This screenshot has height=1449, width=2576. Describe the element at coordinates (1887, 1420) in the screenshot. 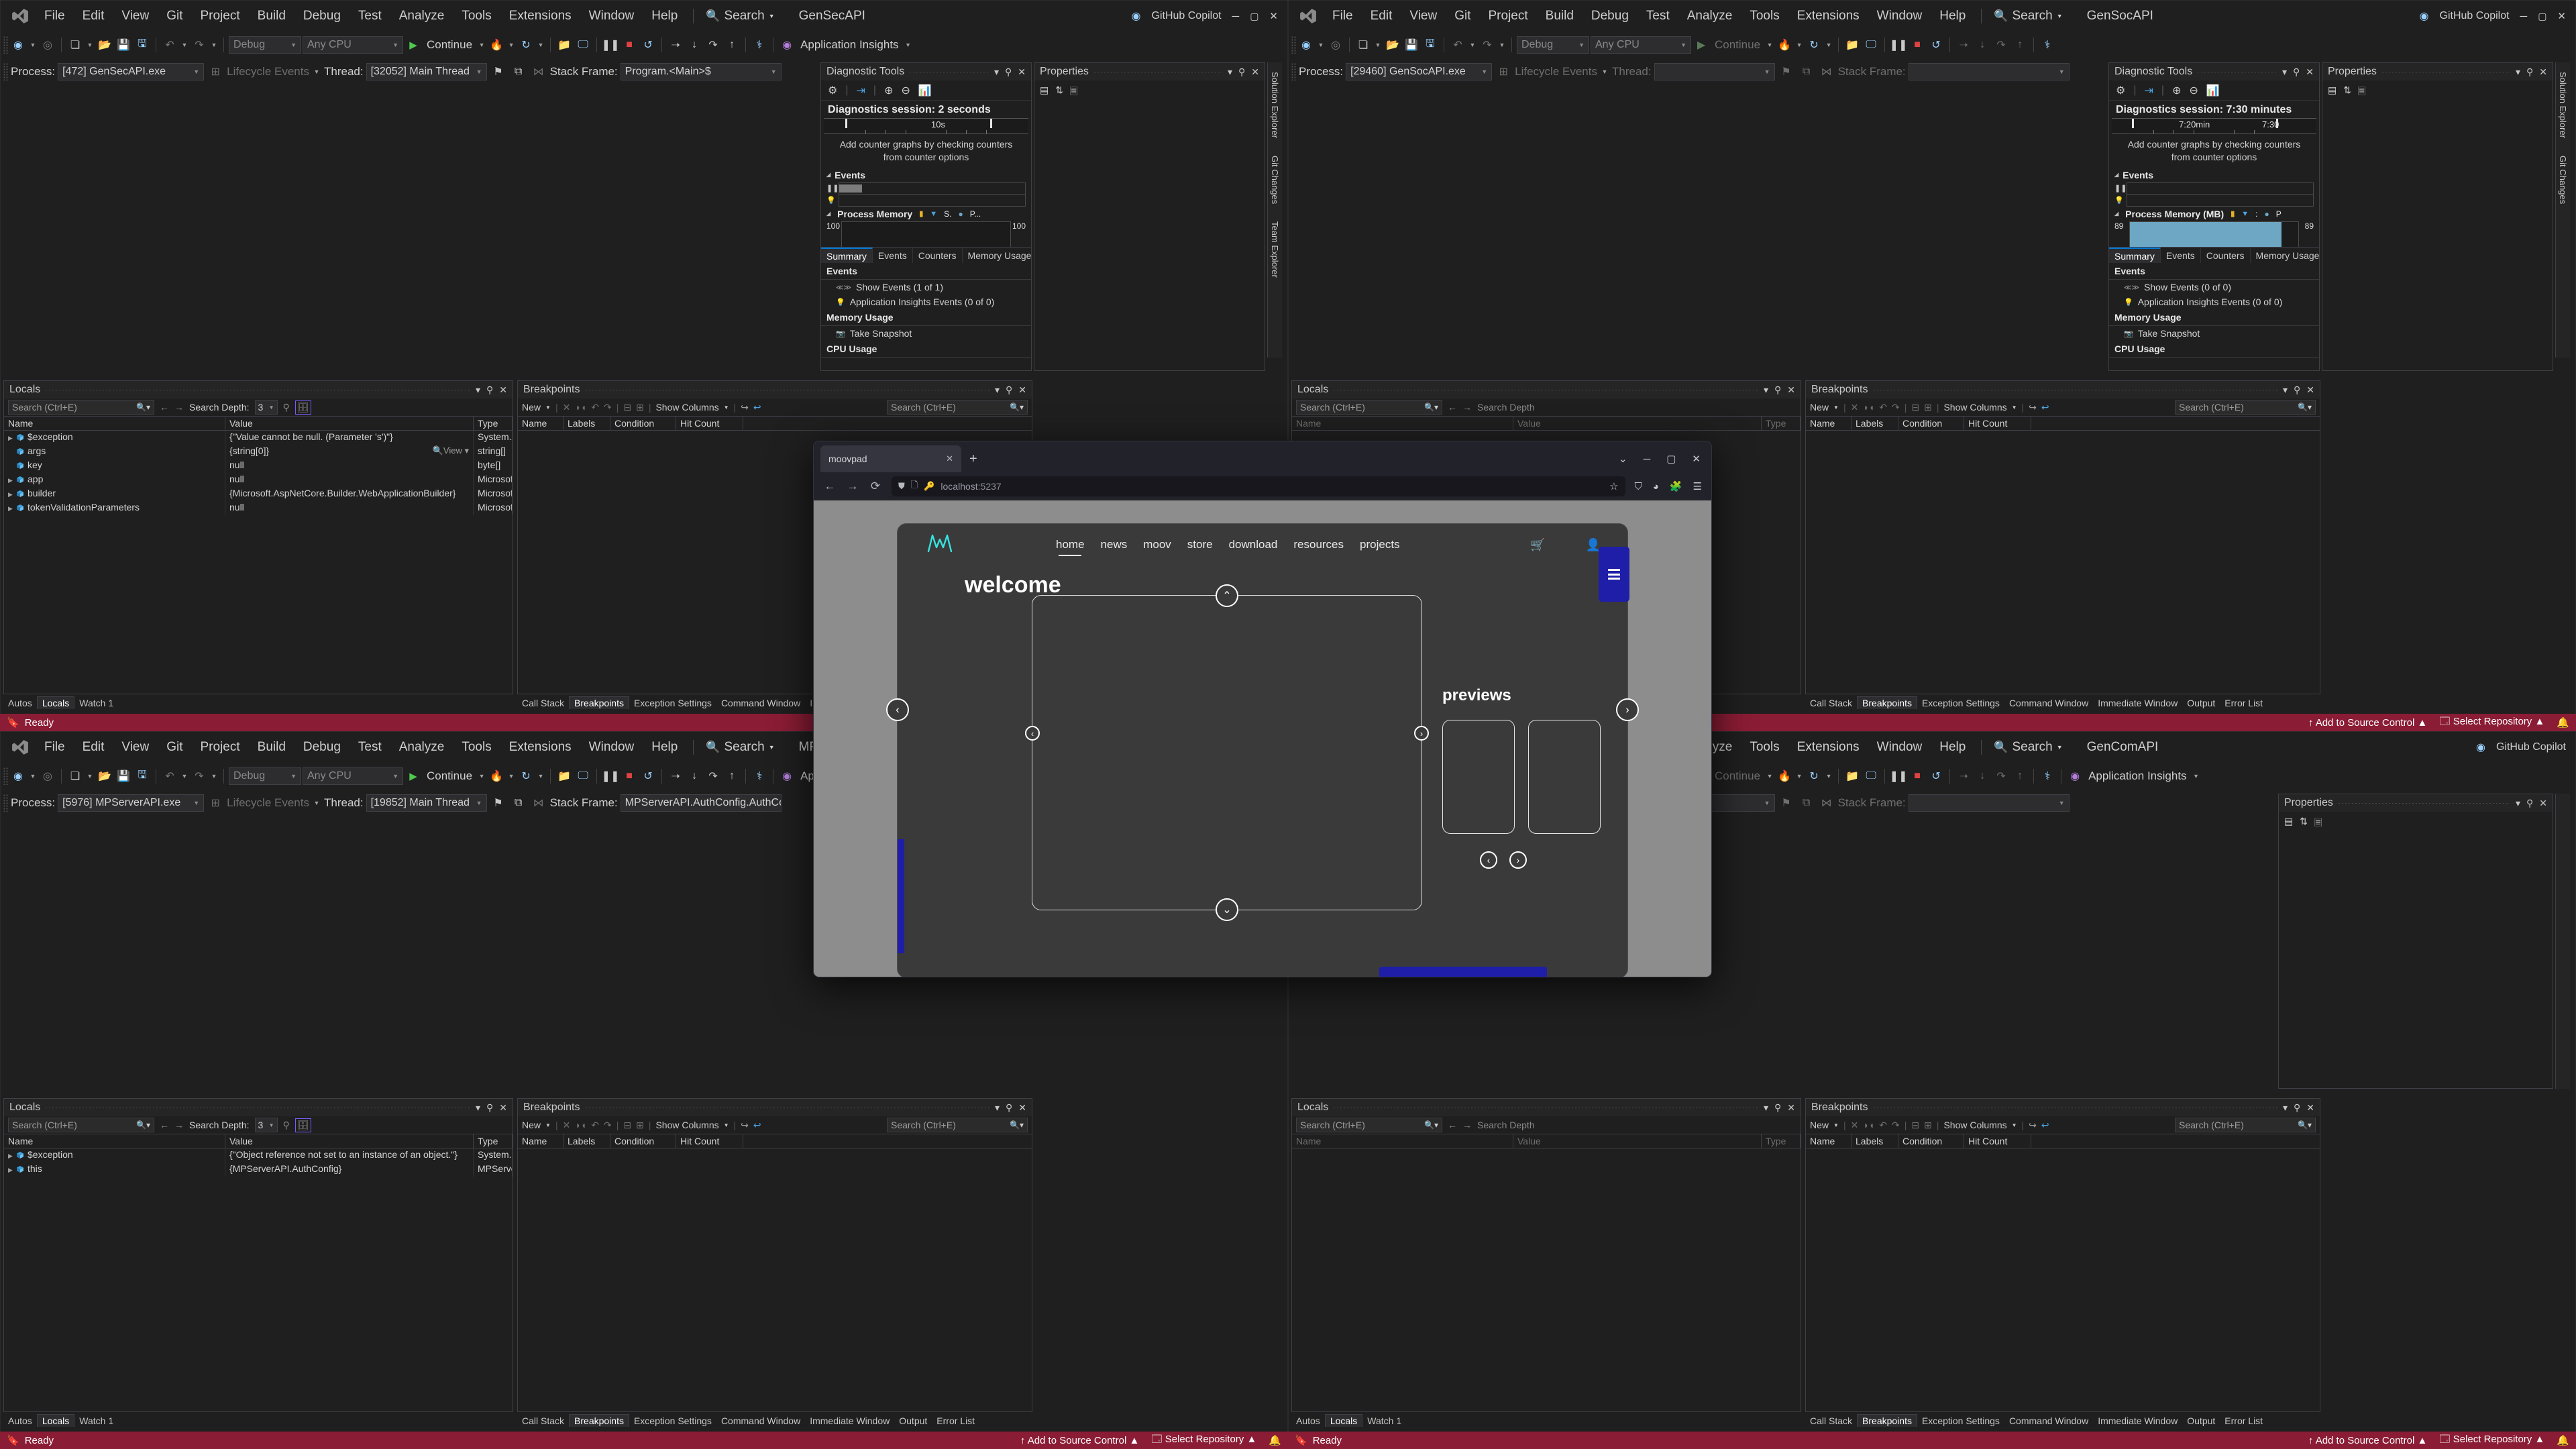

I see `tab-breakpoints: Breakpoints` at that location.